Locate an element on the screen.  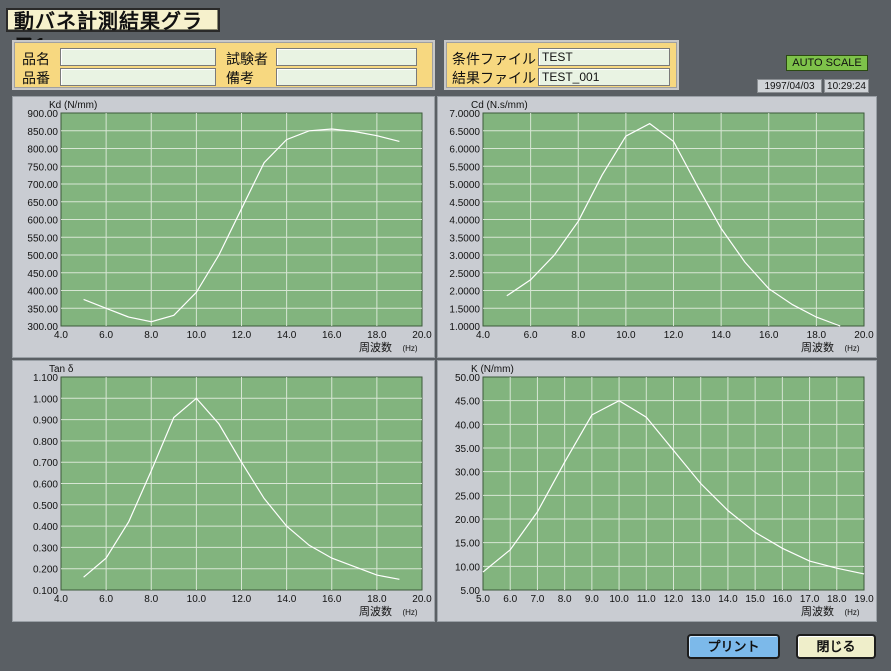
y-tick-label: 45.00 is located at coordinates (467, 402).